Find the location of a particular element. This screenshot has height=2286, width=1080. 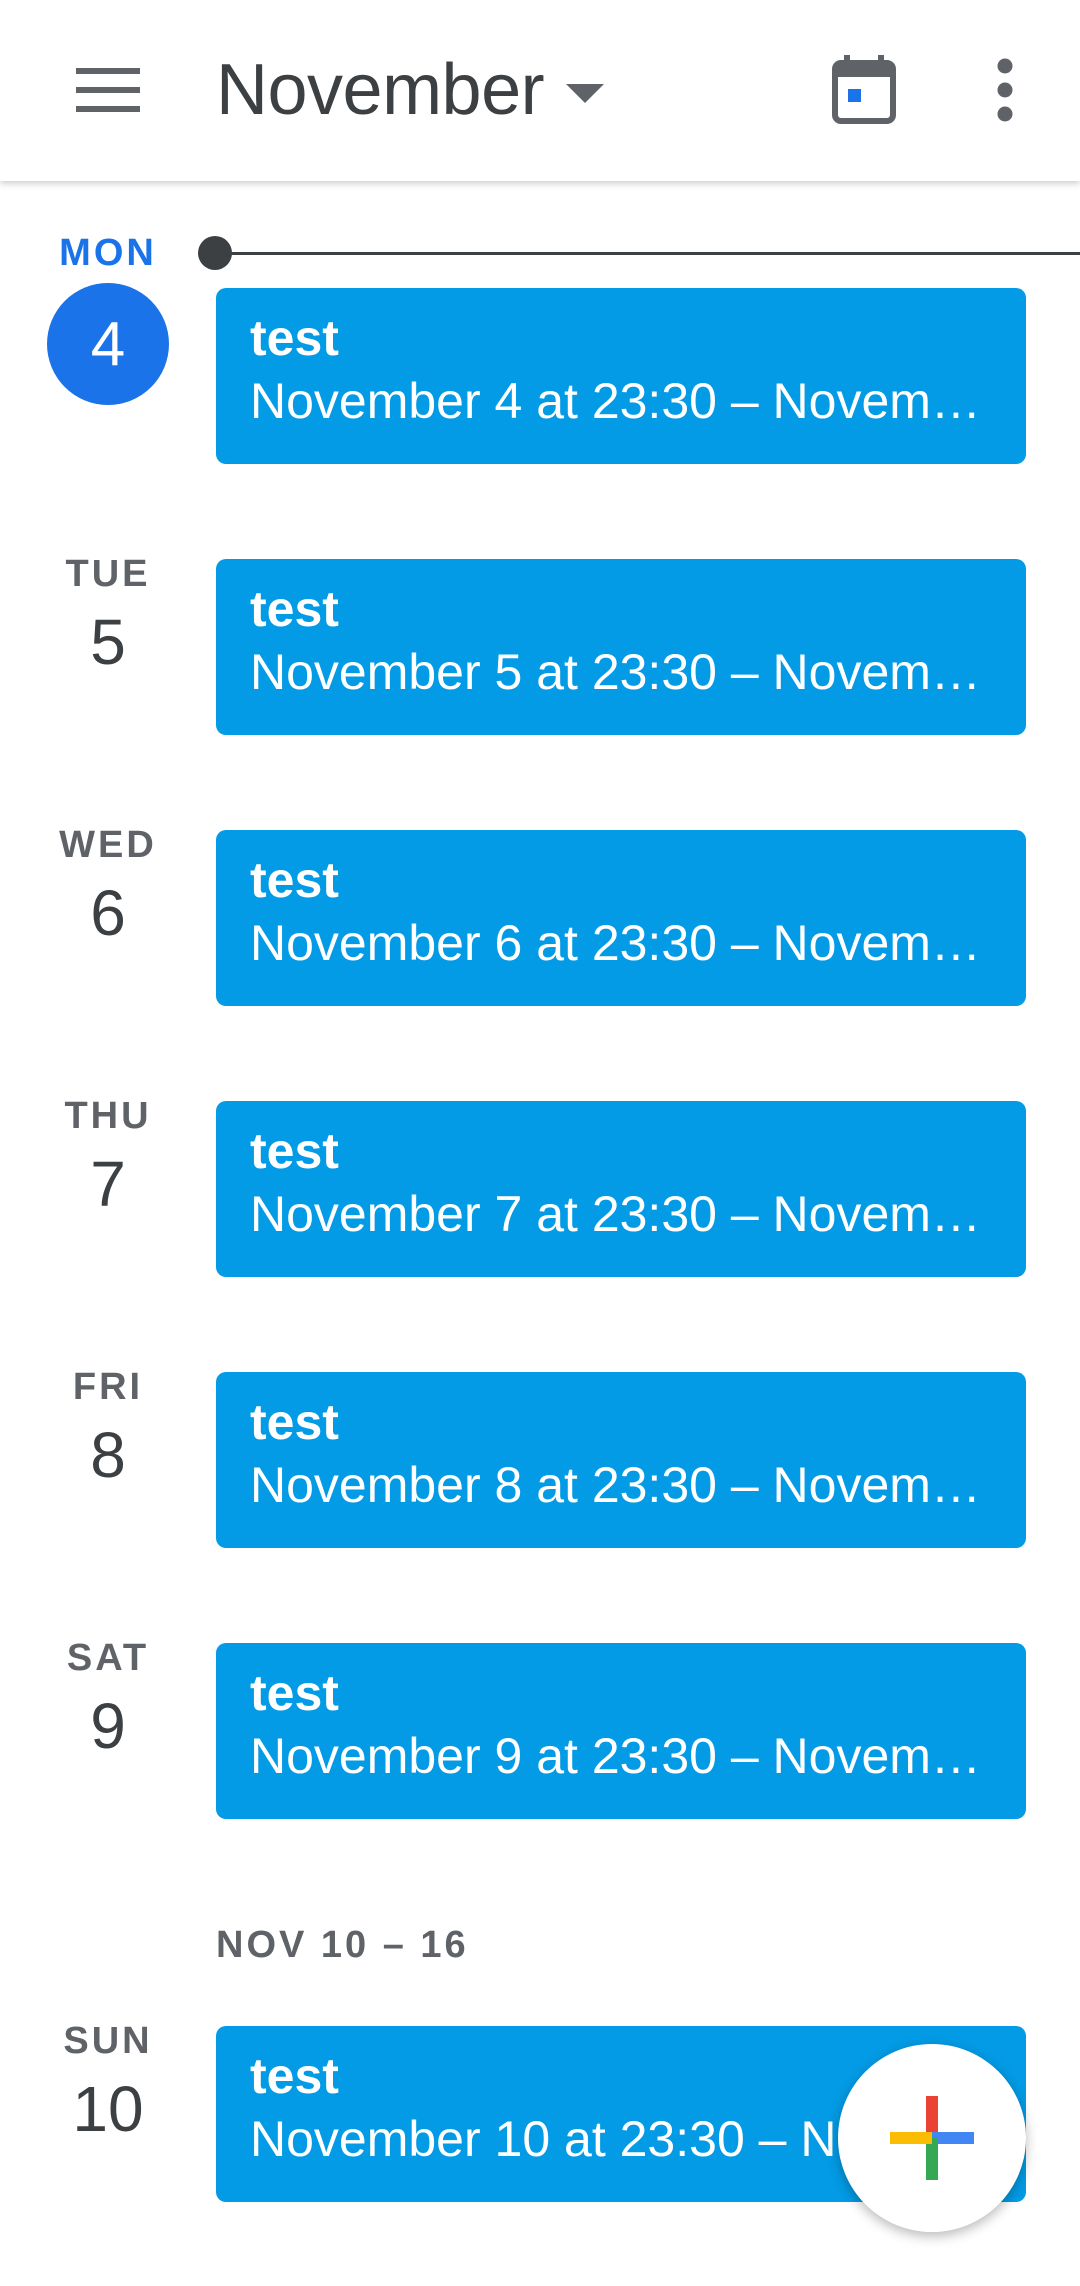

day-weekday-label: SAT is located at coordinates (108, 1658).